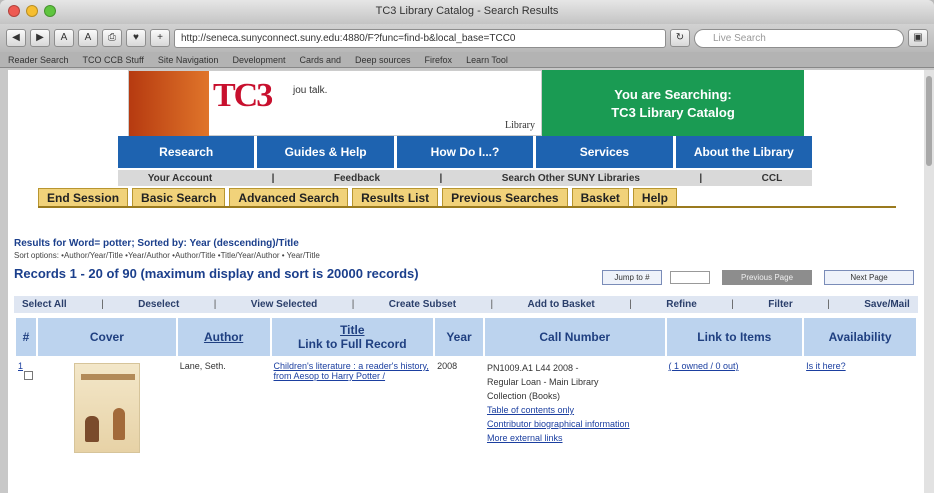 This screenshot has width=934, height=493. I want to click on deselect-link: Deselect, so click(158, 304).